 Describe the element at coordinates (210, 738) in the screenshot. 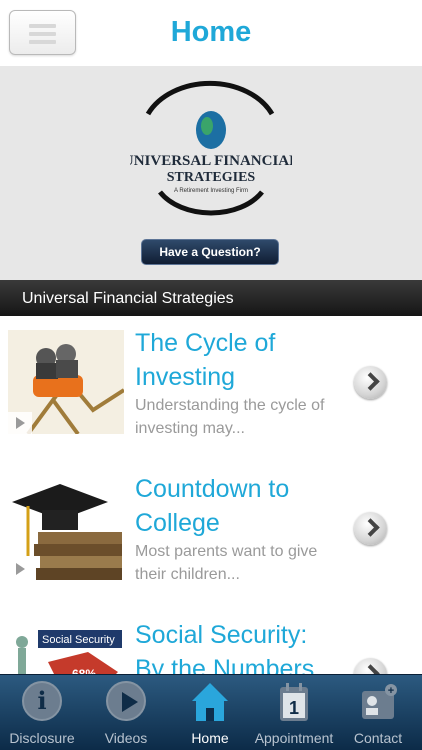

I see `tab-label: Home` at that location.